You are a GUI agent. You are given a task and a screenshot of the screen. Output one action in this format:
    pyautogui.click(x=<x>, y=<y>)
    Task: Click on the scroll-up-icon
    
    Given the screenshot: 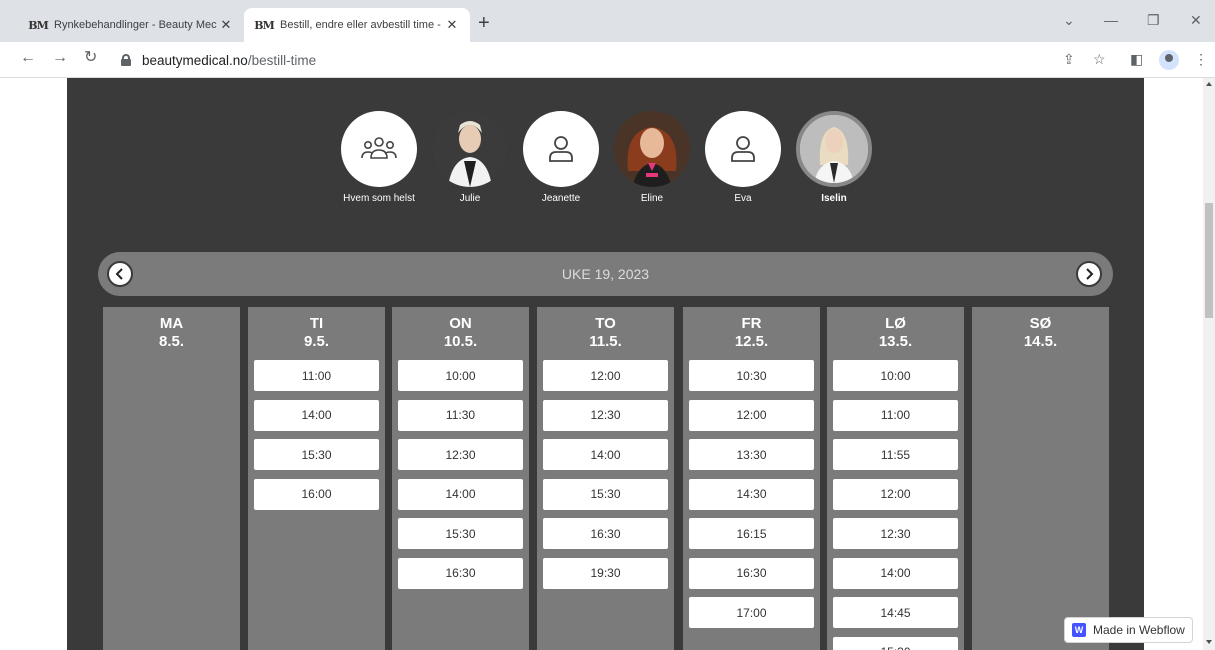 What is the action you would take?
    pyautogui.click(x=1209, y=84)
    